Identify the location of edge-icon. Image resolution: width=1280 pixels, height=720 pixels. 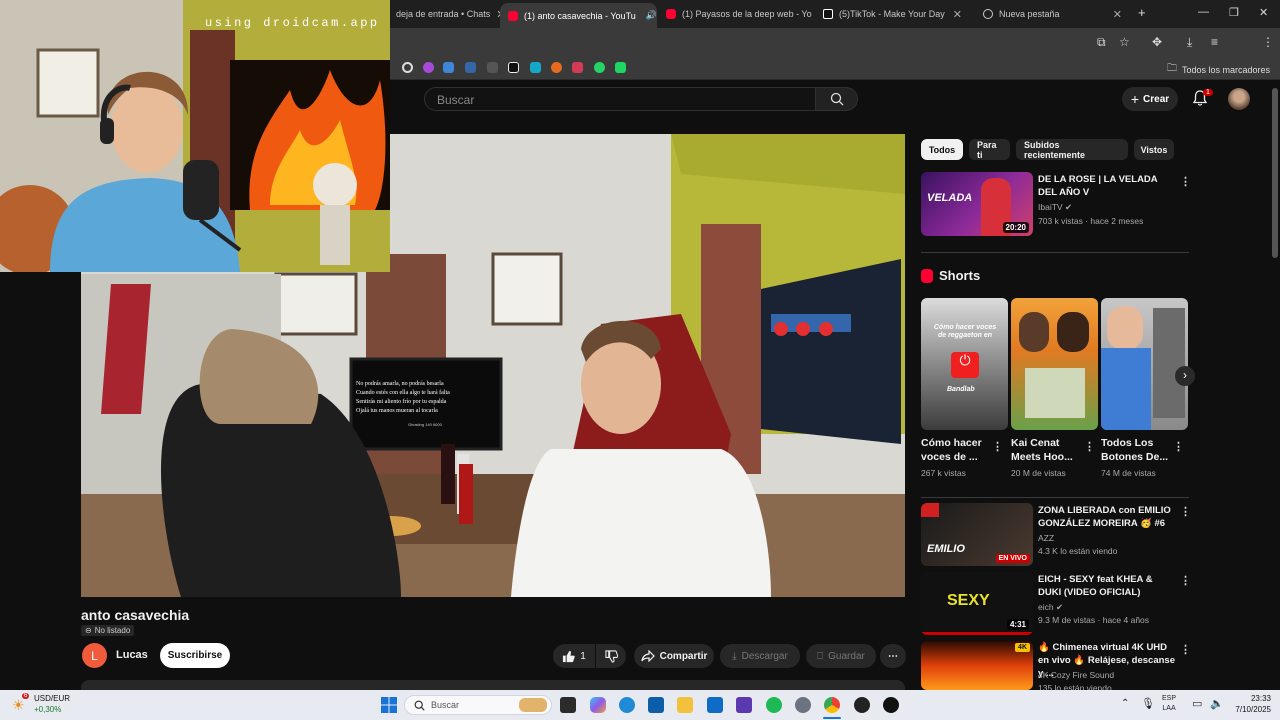
(627, 705).